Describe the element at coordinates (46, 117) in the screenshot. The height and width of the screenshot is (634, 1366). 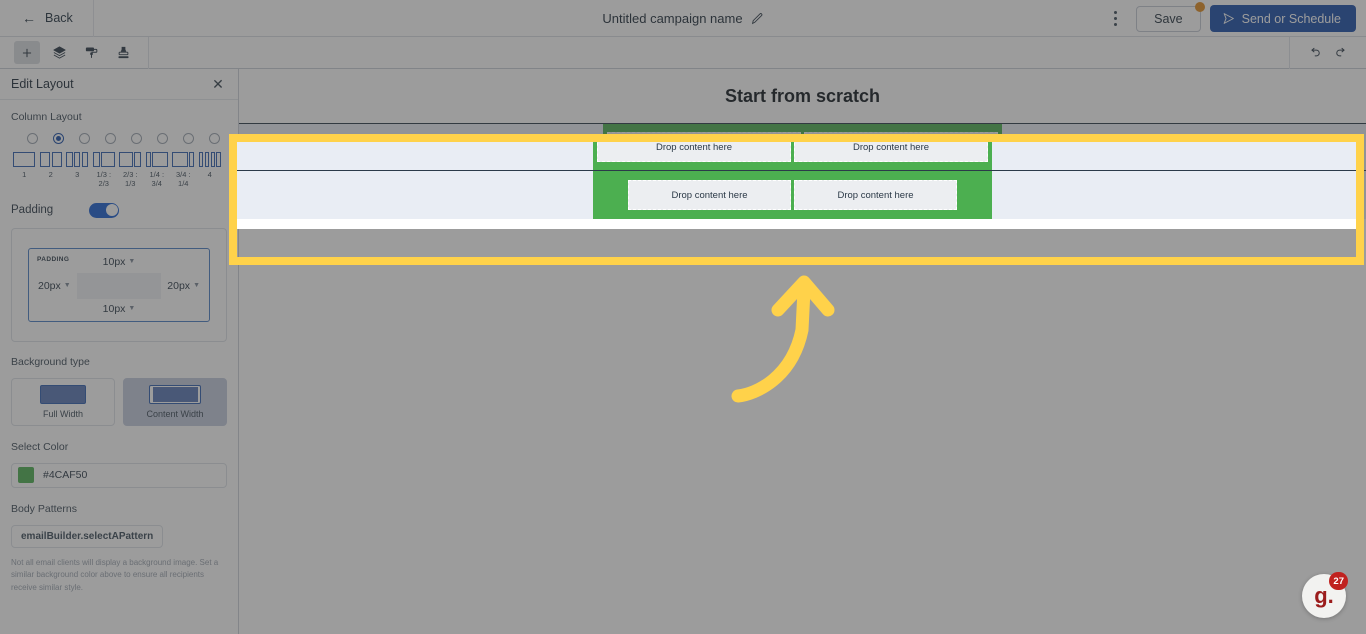
I see `column-layout-label: Column Layout` at that location.